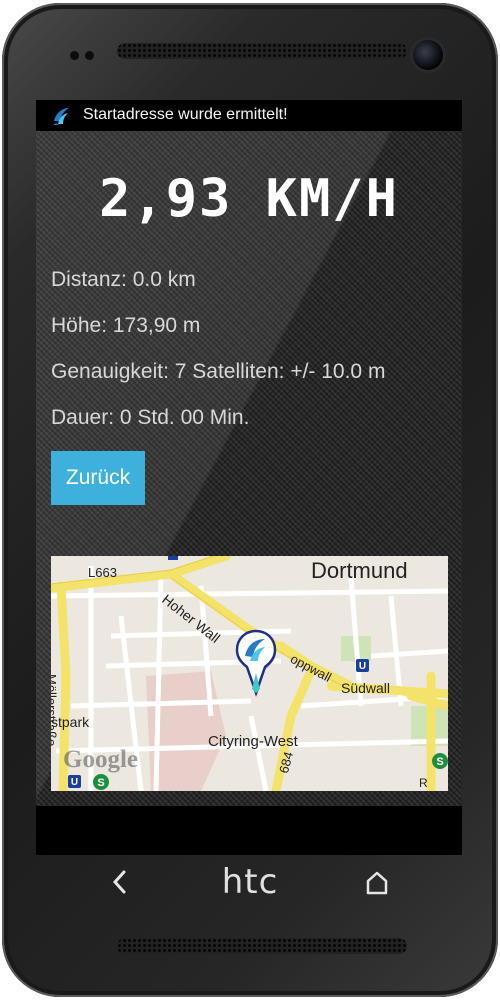 Image resolution: width=500 pixels, height=1000 pixels. What do you see at coordinates (359, 570) in the screenshot?
I see `map-city-label: Dortmund` at bounding box center [359, 570].